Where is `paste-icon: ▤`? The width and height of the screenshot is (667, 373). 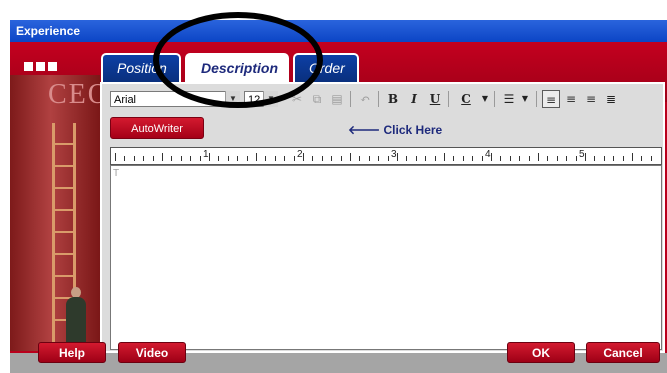
paste-icon: ▤ is located at coordinates (337, 99).